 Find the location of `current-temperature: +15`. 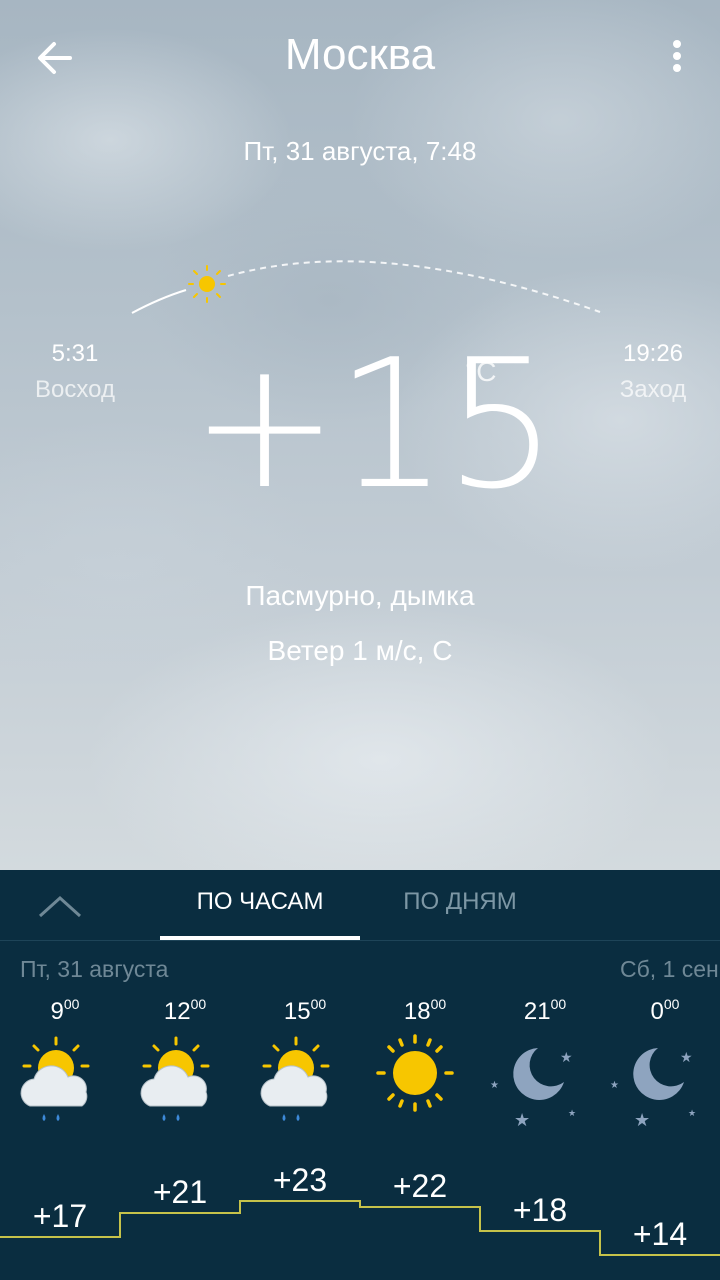

current-temperature: +15 is located at coordinates (374, 424).